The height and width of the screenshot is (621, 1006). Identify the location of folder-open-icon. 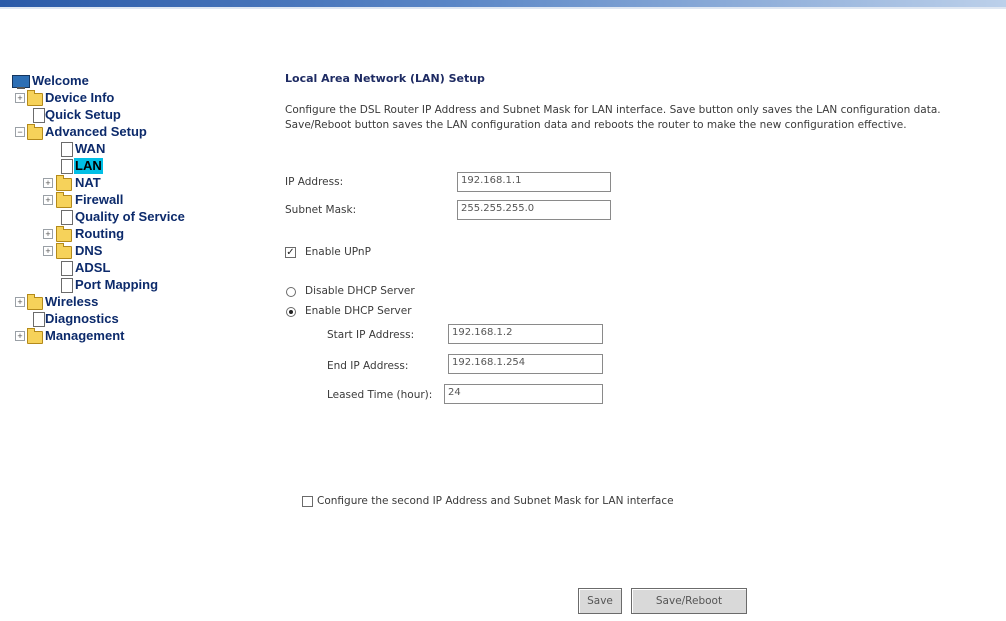
(35, 132).